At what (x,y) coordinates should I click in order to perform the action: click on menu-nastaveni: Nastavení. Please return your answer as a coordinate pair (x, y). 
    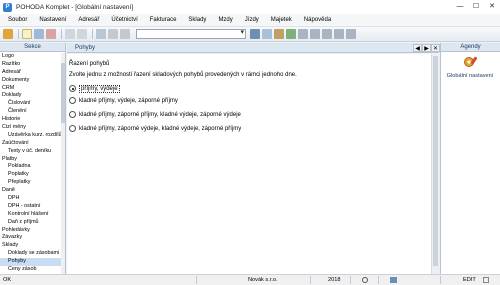
    Looking at the image, I should click on (52, 20).